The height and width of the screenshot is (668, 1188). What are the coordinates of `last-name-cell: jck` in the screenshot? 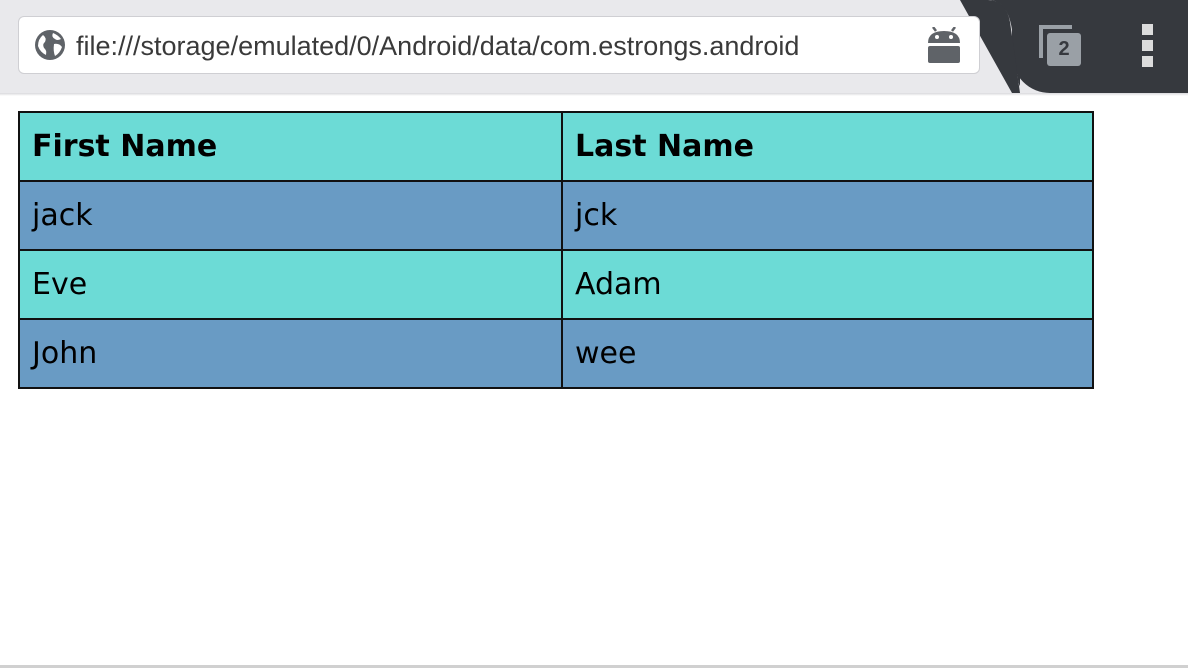 It's located at (827, 215).